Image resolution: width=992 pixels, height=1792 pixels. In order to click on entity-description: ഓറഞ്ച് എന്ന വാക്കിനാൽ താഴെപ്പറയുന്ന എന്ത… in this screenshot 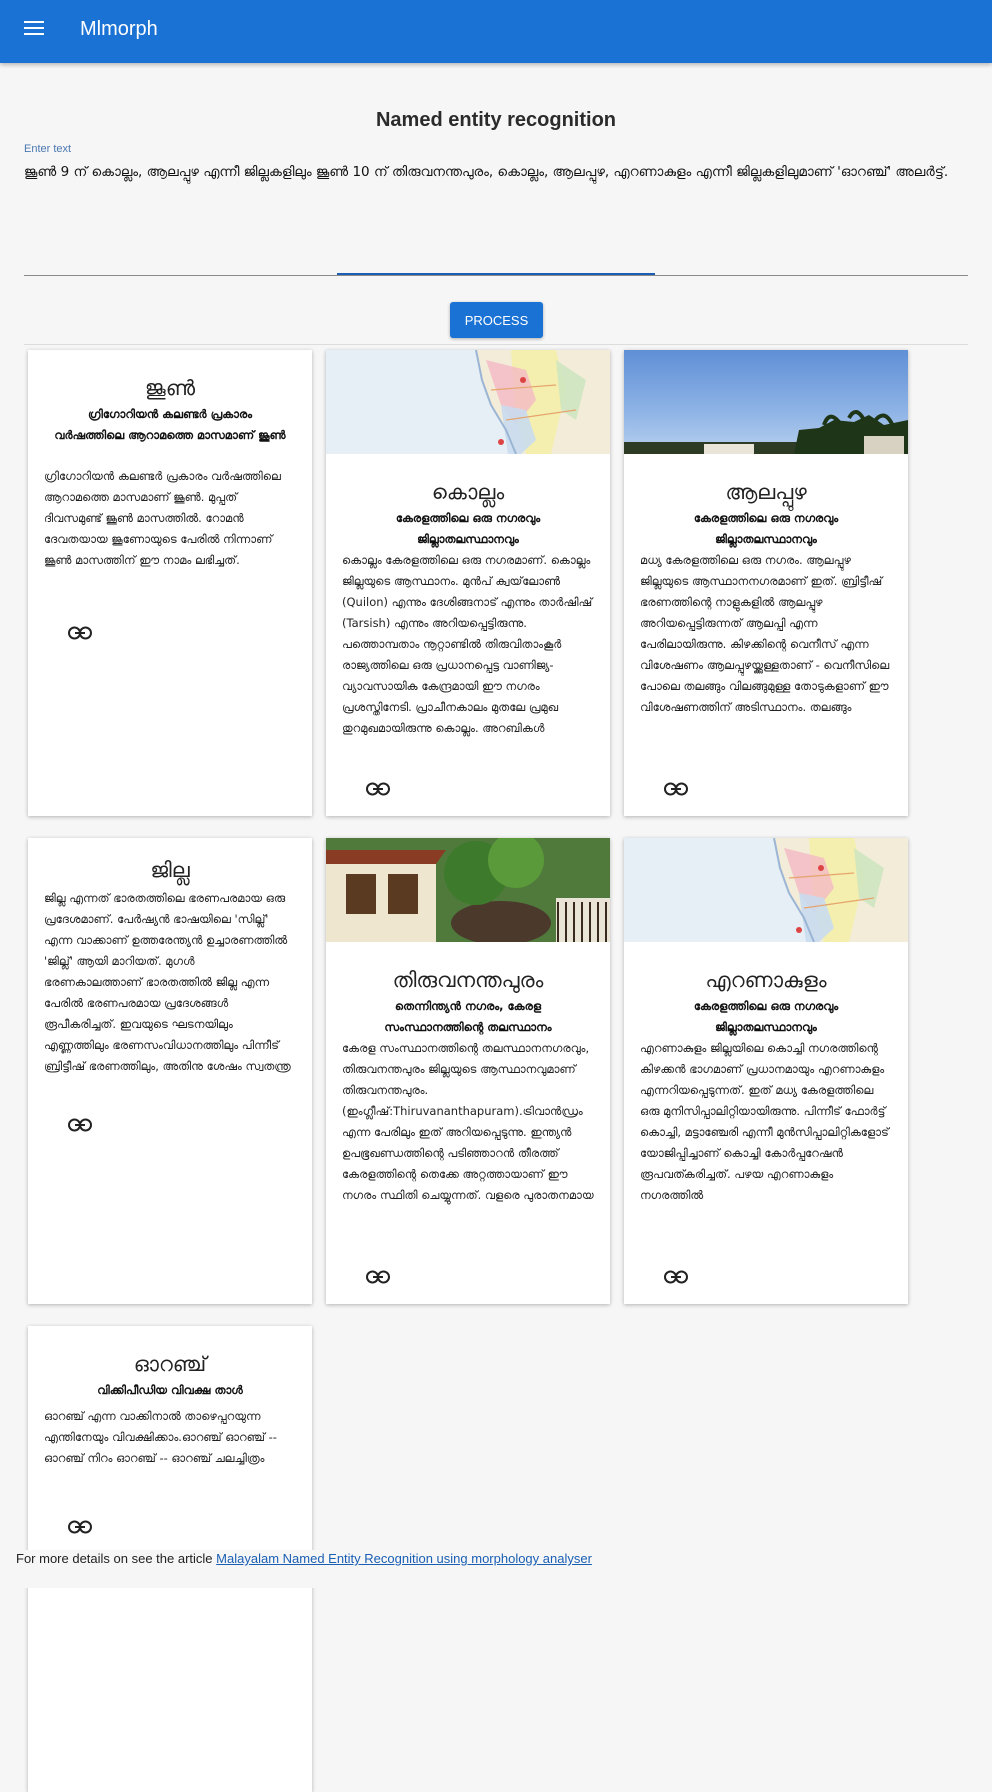, I will do `click(160, 1437)`.